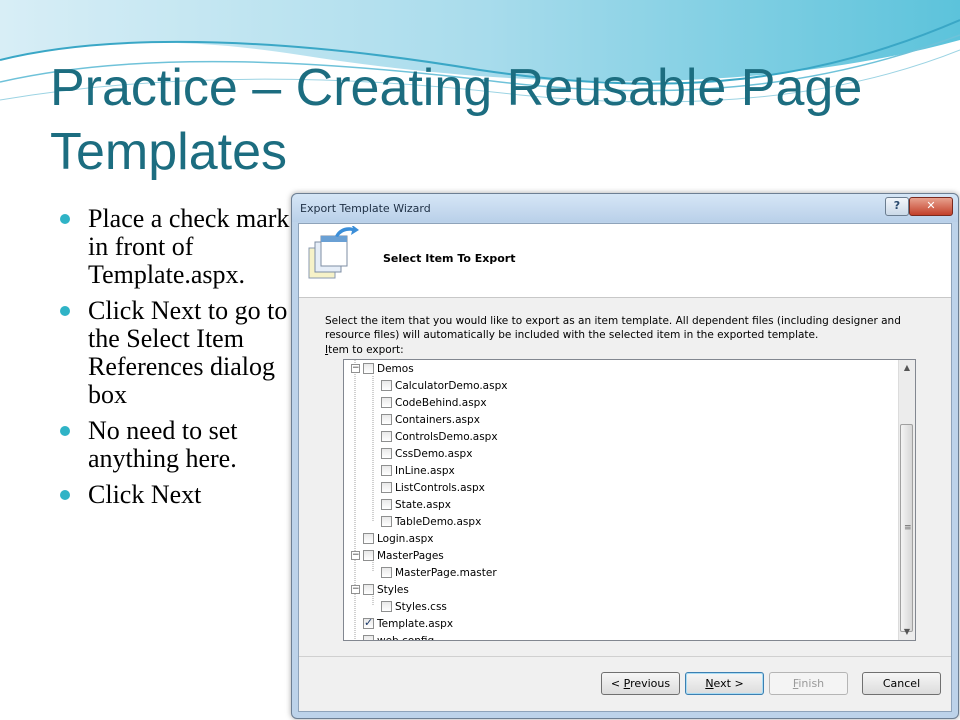 The height and width of the screenshot is (720, 960). I want to click on tree-item-tabledemo-aspx: TableDemo.aspx, so click(425, 521).